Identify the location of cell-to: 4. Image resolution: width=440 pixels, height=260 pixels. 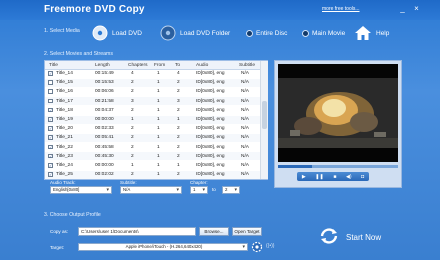
(178, 73).